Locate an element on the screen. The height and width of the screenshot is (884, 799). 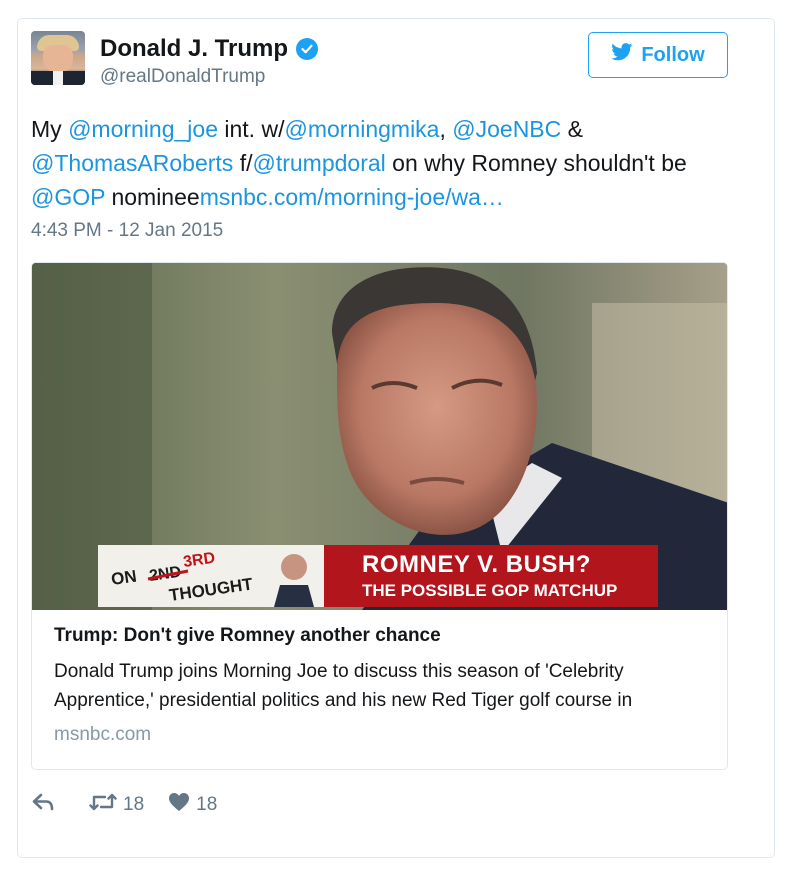
svg-text: ON is located at coordinates (124, 578).